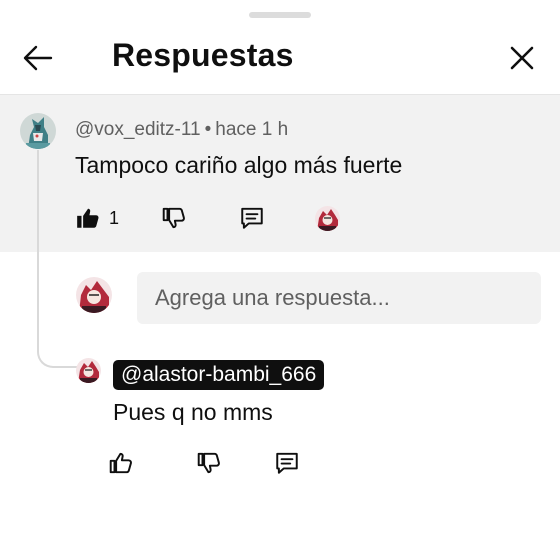 The image size is (560, 560). I want to click on creator-heart-badge, so click(327, 218).